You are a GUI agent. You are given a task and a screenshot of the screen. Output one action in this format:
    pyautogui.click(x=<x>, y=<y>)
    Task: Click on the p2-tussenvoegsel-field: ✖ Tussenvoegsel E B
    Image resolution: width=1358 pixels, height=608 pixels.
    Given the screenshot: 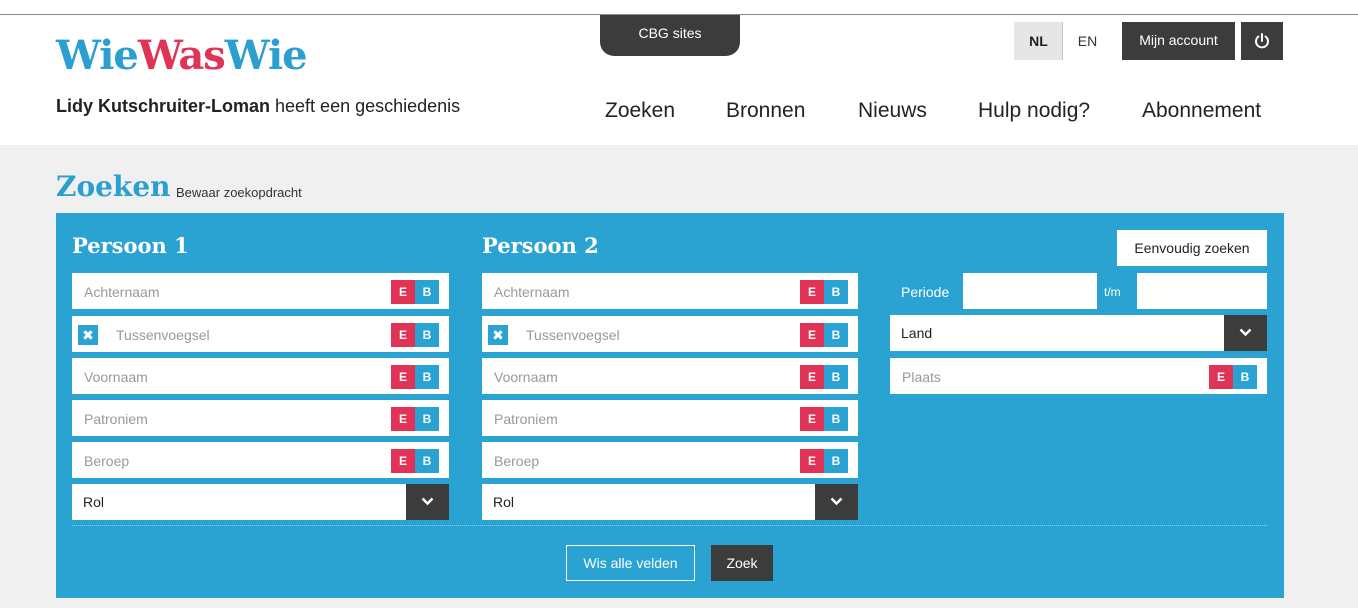 What is the action you would take?
    pyautogui.click(x=670, y=334)
    